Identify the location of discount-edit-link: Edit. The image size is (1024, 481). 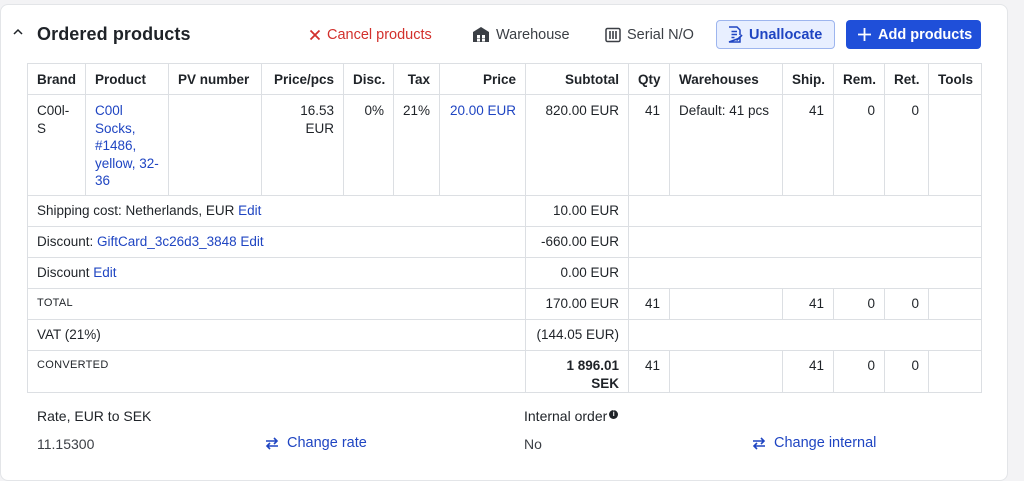
(104, 272).